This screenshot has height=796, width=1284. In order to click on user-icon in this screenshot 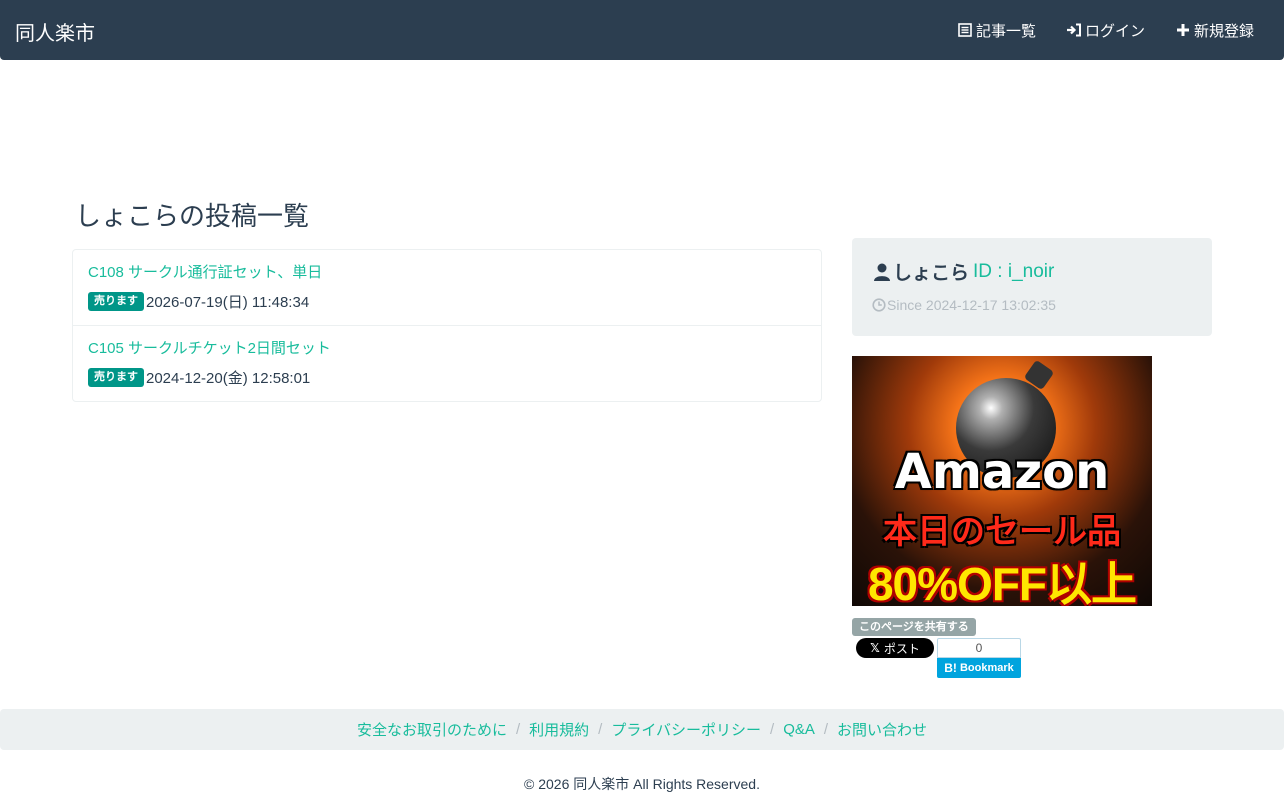, I will do `click(882, 272)`.